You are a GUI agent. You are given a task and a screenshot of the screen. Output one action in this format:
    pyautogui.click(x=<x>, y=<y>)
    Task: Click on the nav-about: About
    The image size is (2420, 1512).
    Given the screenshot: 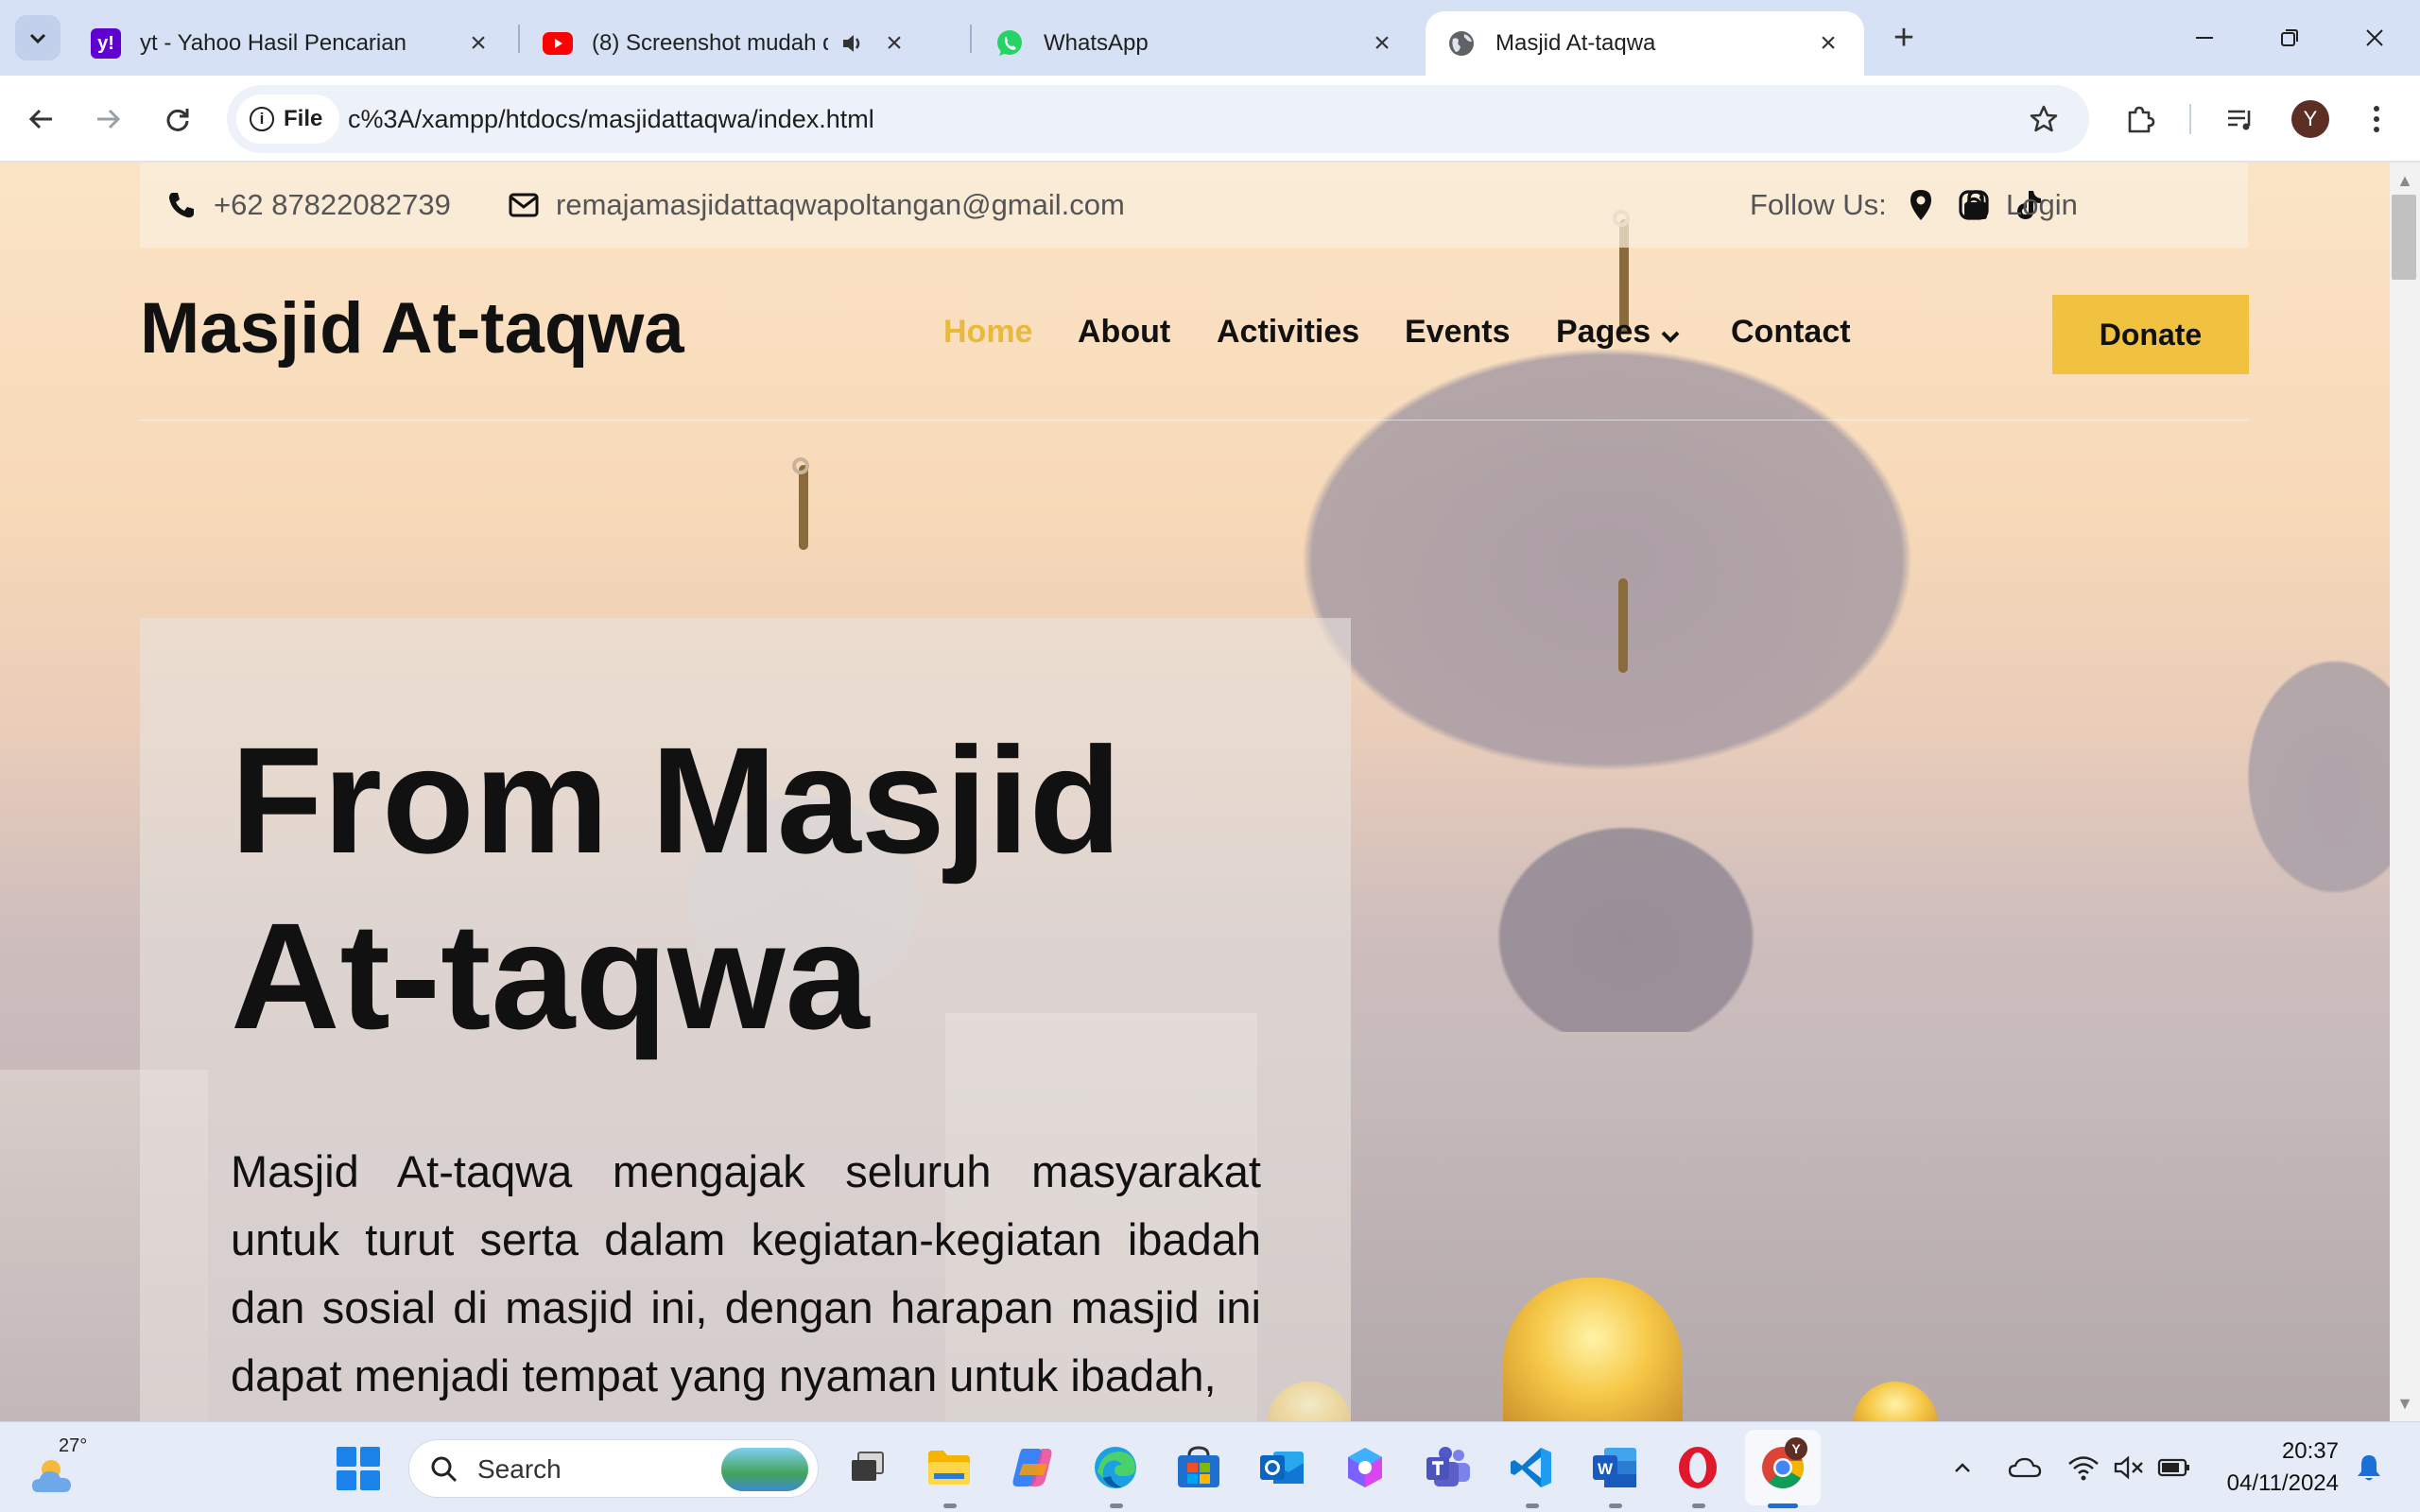 What is the action you would take?
    pyautogui.click(x=1124, y=332)
    